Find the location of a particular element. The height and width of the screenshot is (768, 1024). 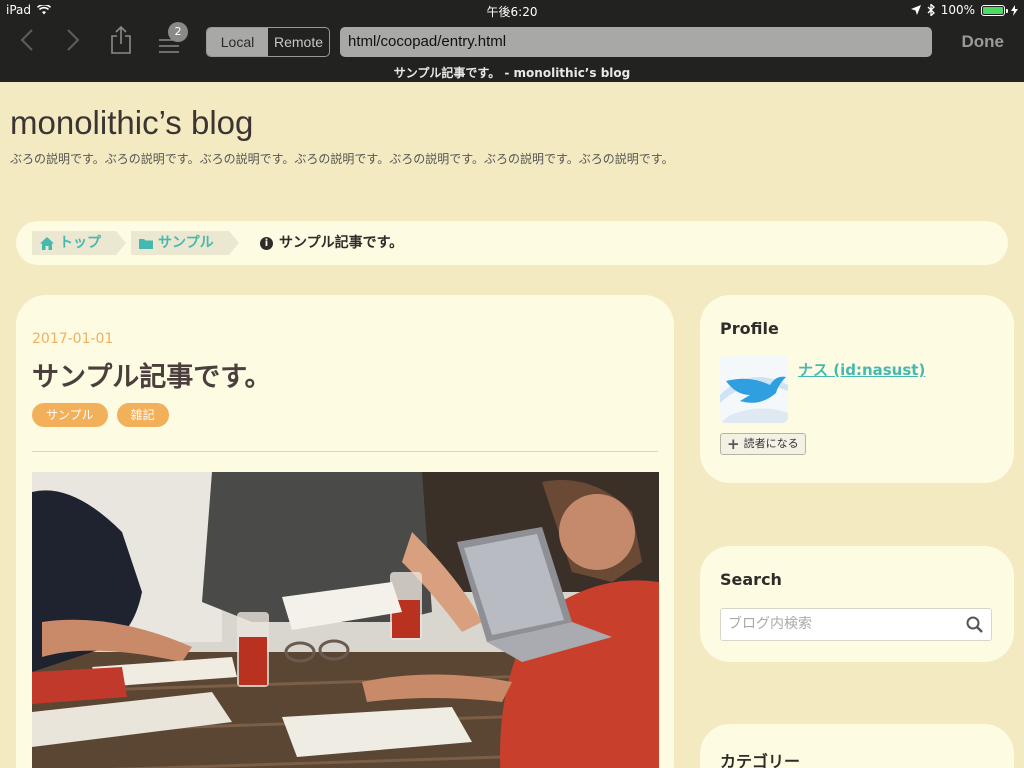

breadcrumb-category-label: サンプル is located at coordinates (186, 243).